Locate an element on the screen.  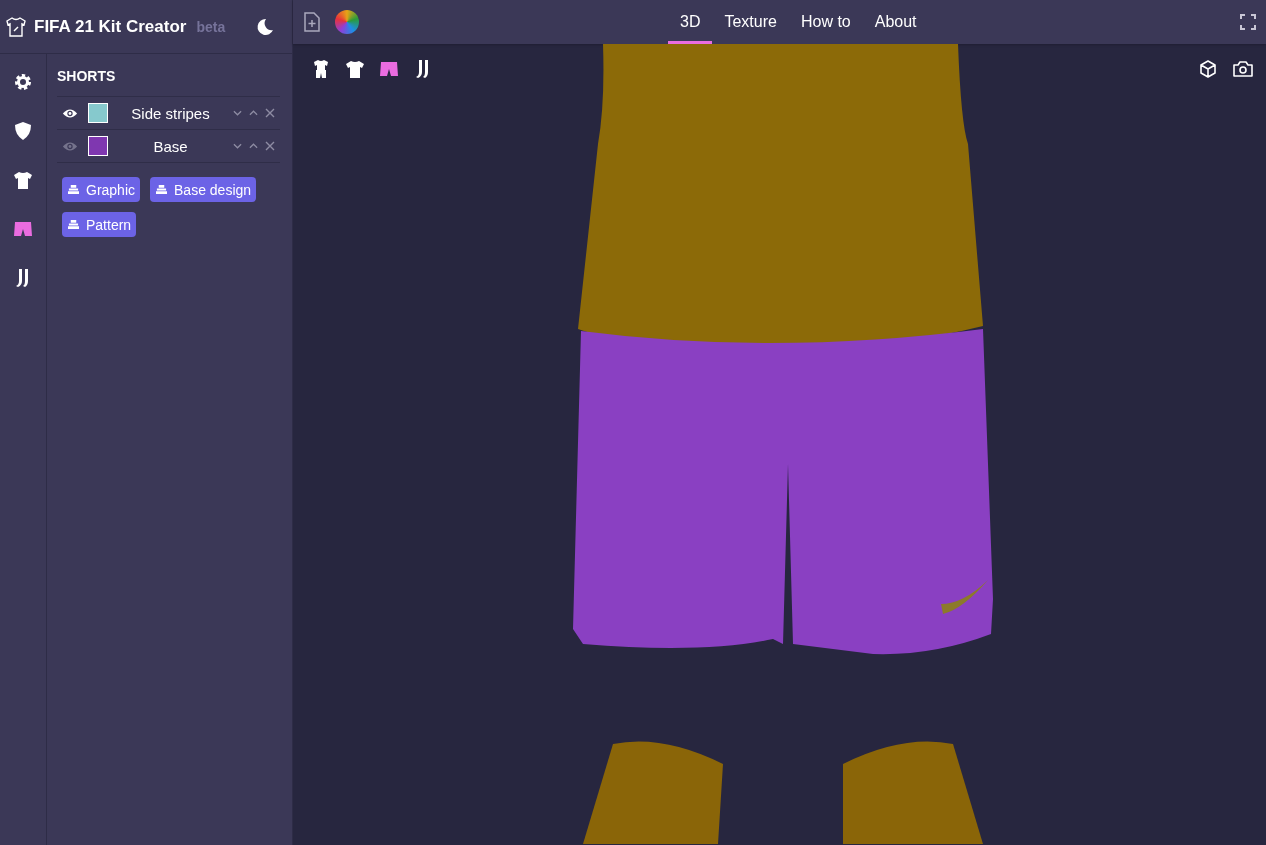
nav-tab: Texture is located at coordinates (750, 22).